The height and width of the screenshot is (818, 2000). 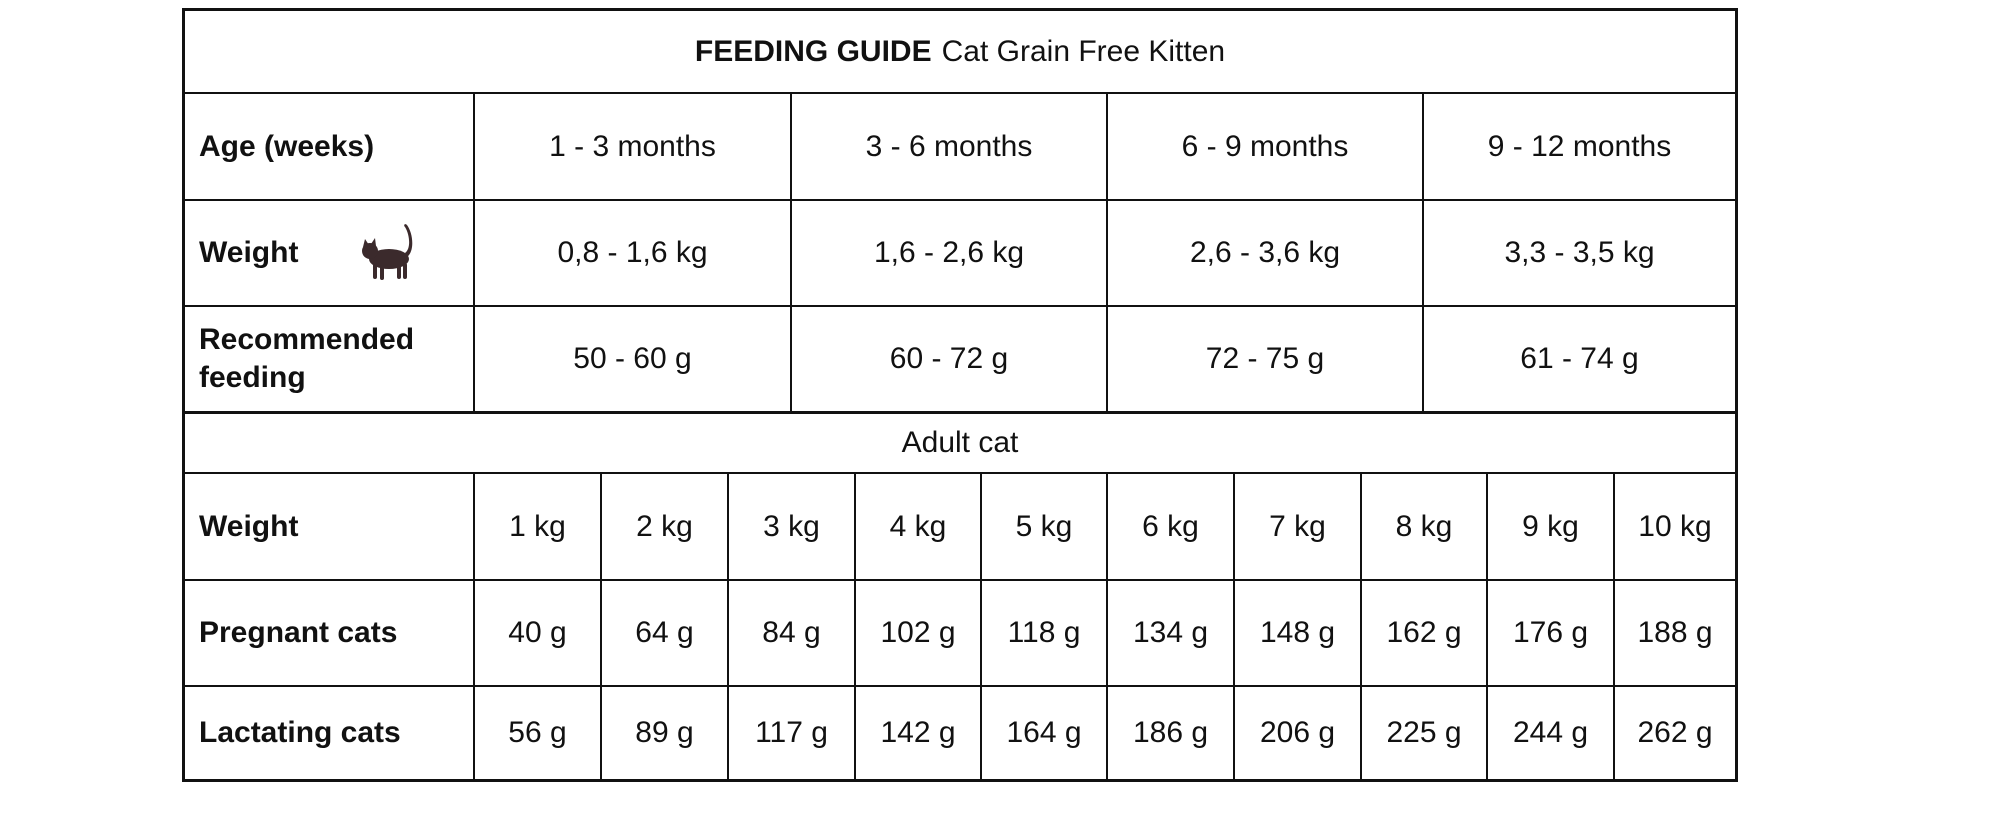 What do you see at coordinates (790, 733) in the screenshot?
I see `lactating-cell: 117 g` at bounding box center [790, 733].